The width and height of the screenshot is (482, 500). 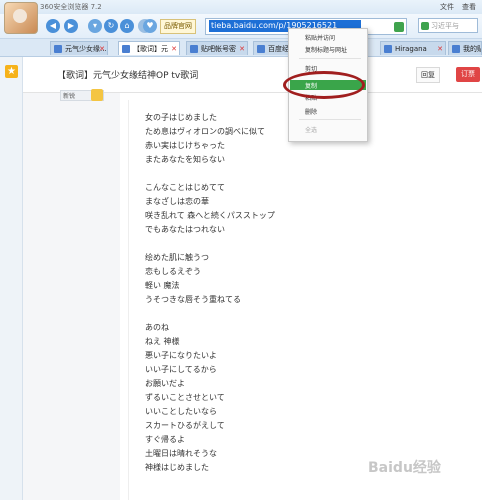 What do you see at coordinates (165, 383) in the screenshot?
I see `lyric-line: お願いだよ` at bounding box center [165, 383].